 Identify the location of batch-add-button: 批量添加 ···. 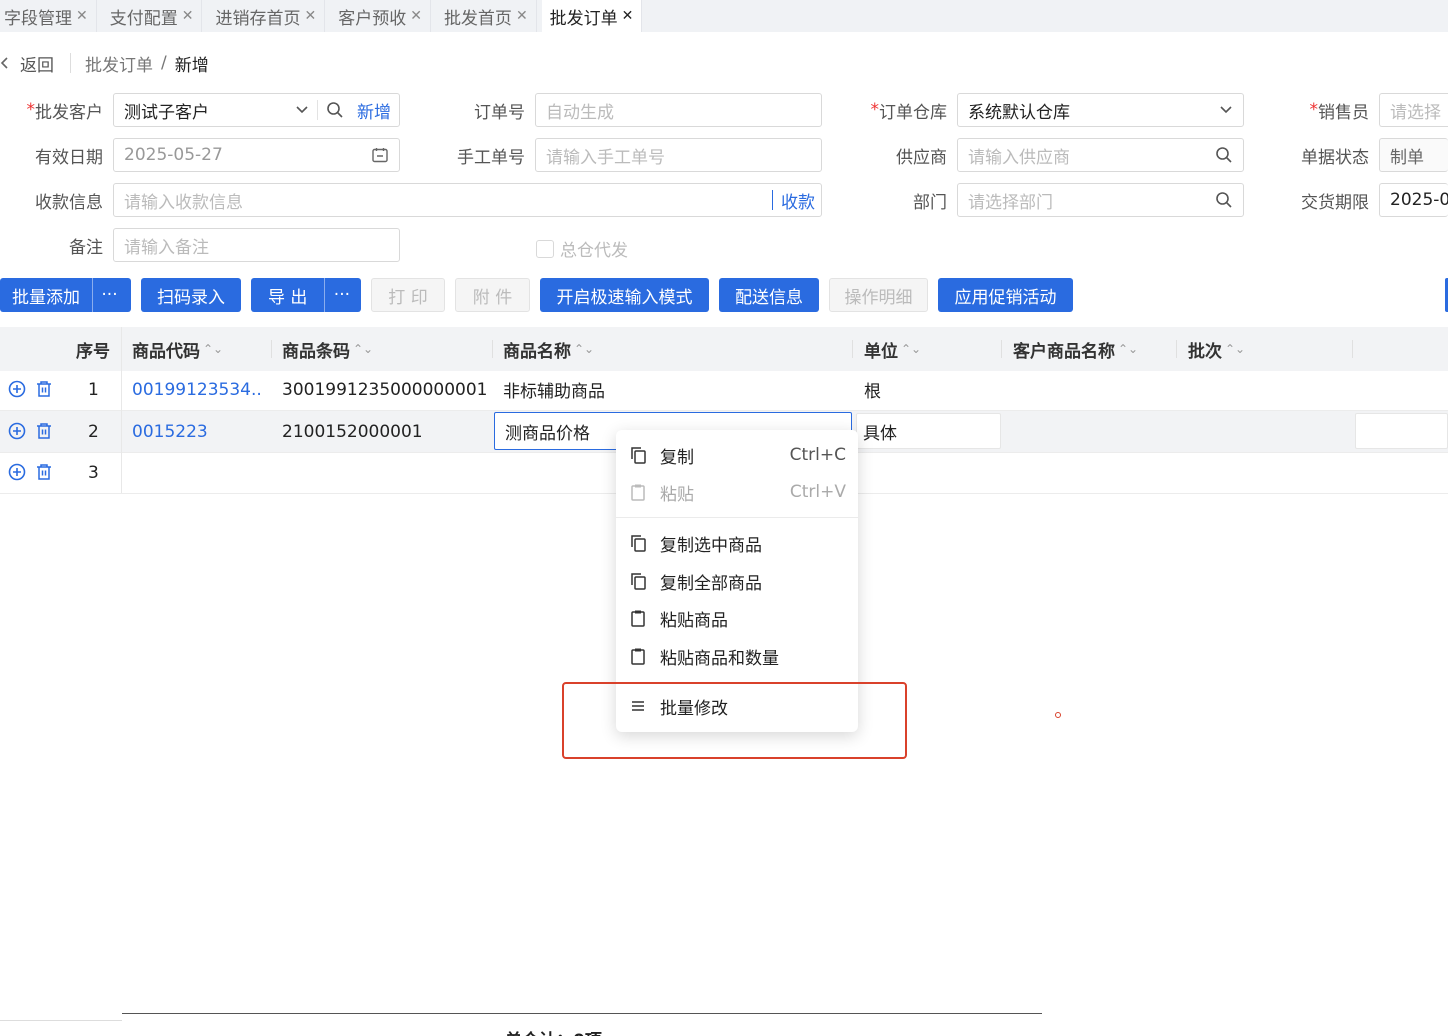
(65, 295).